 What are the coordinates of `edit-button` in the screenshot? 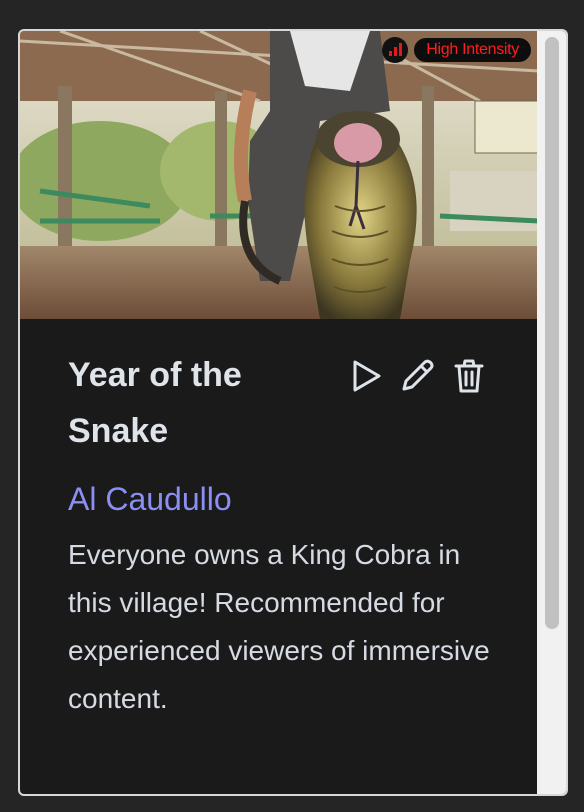 It's located at (417, 376).